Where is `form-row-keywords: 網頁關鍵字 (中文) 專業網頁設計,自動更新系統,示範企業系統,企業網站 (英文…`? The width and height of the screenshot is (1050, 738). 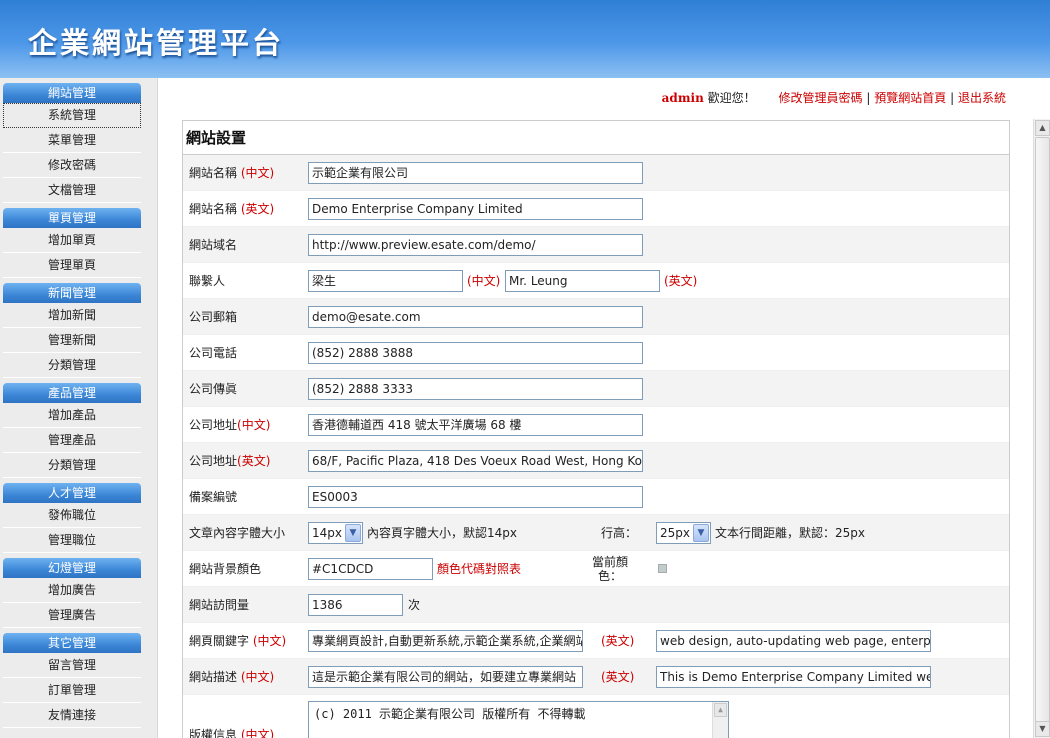
form-row-keywords: 網頁關鍵字 (中文) 專業網頁設計,自動更新系統,示範企業系統,企業網站 (英文… is located at coordinates (596, 641).